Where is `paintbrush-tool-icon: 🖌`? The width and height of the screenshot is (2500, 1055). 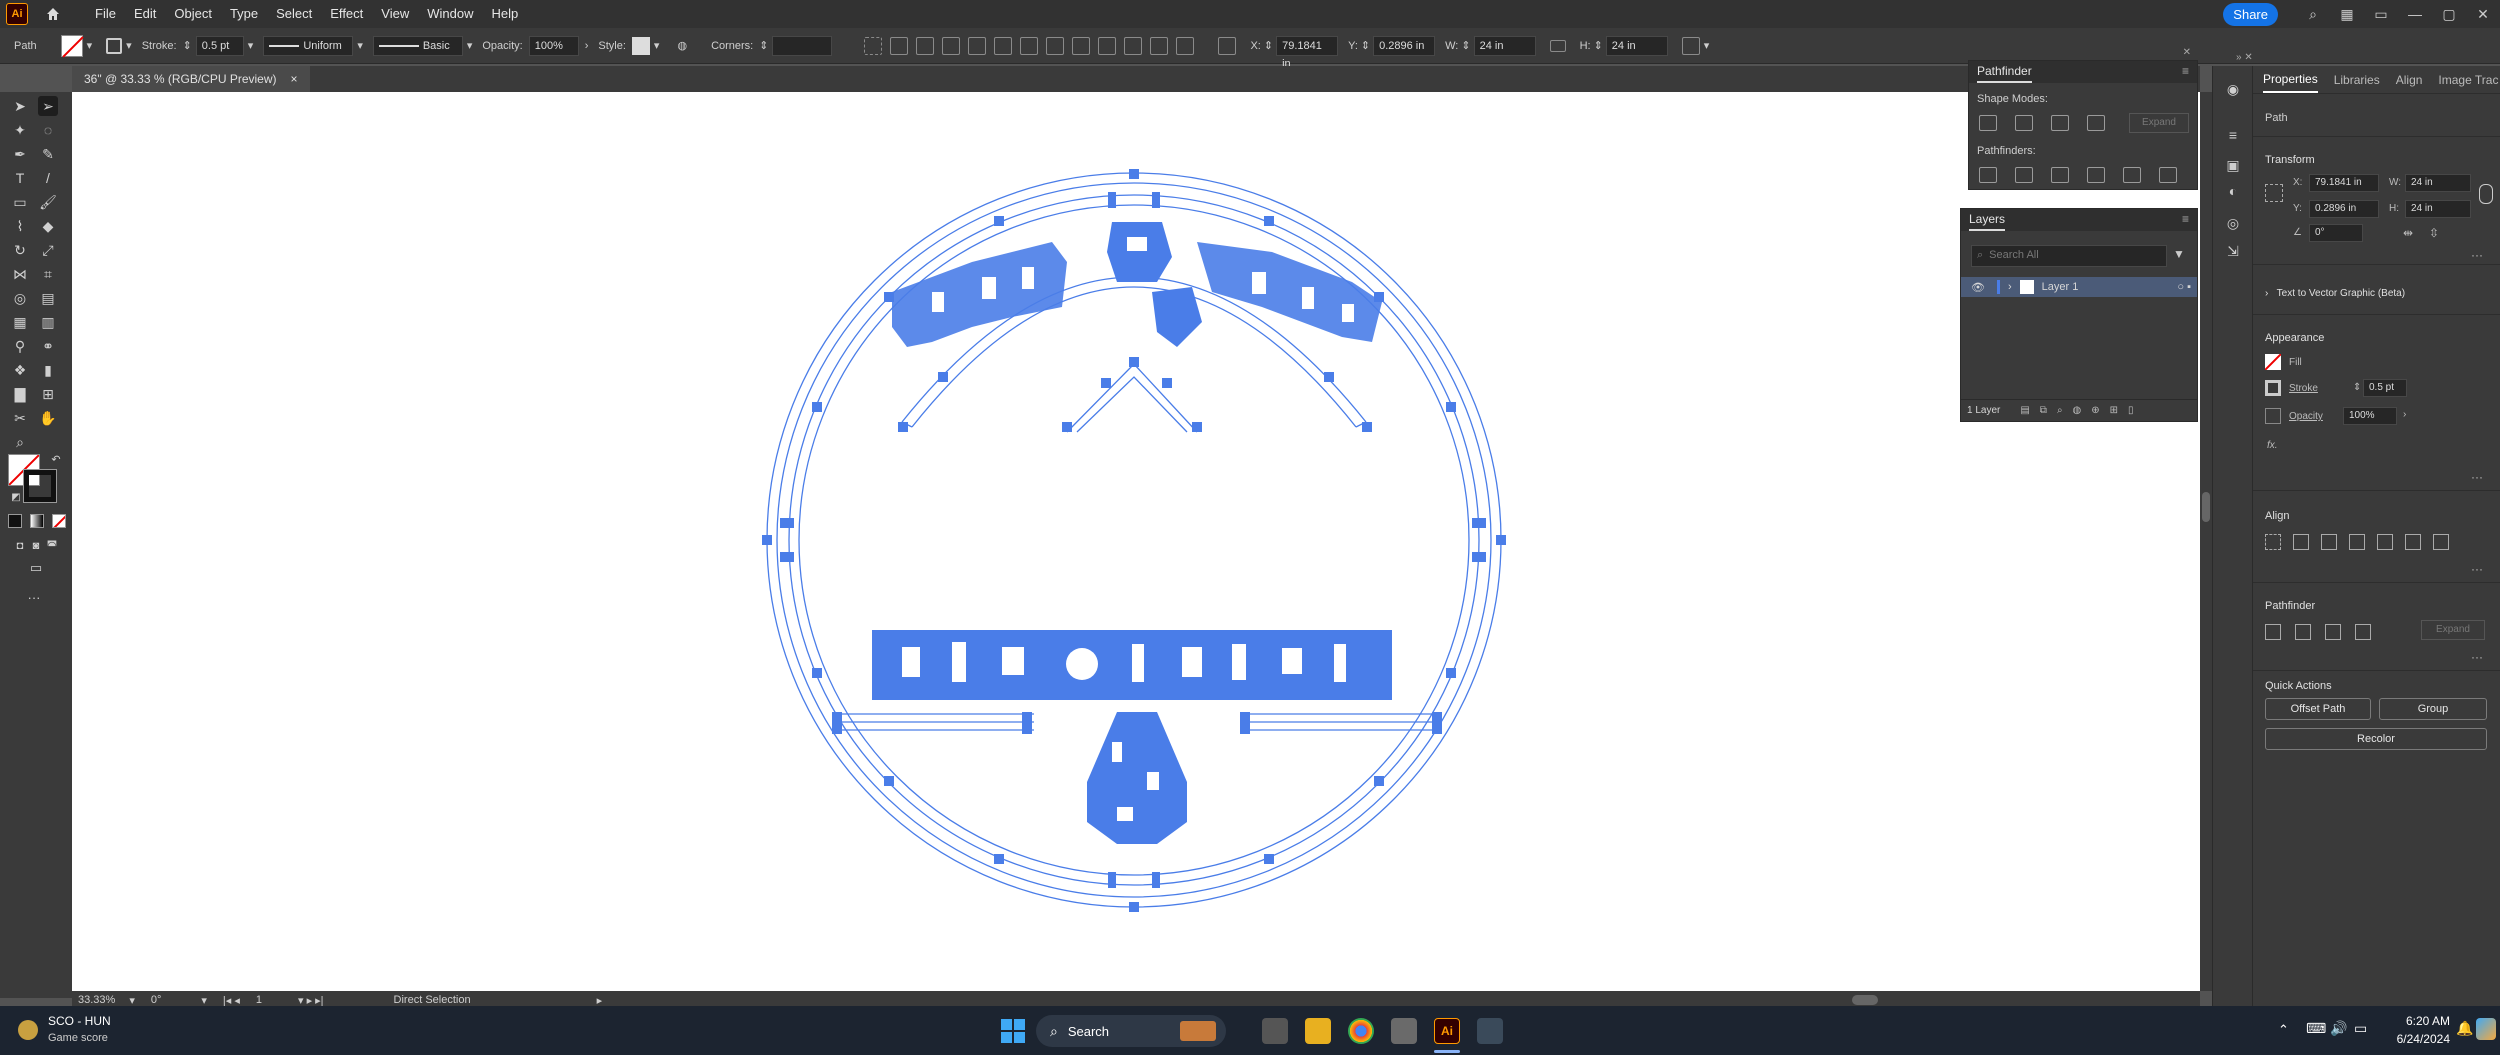
paintbrush-tool-icon: 🖌 is located at coordinates (48, 202).